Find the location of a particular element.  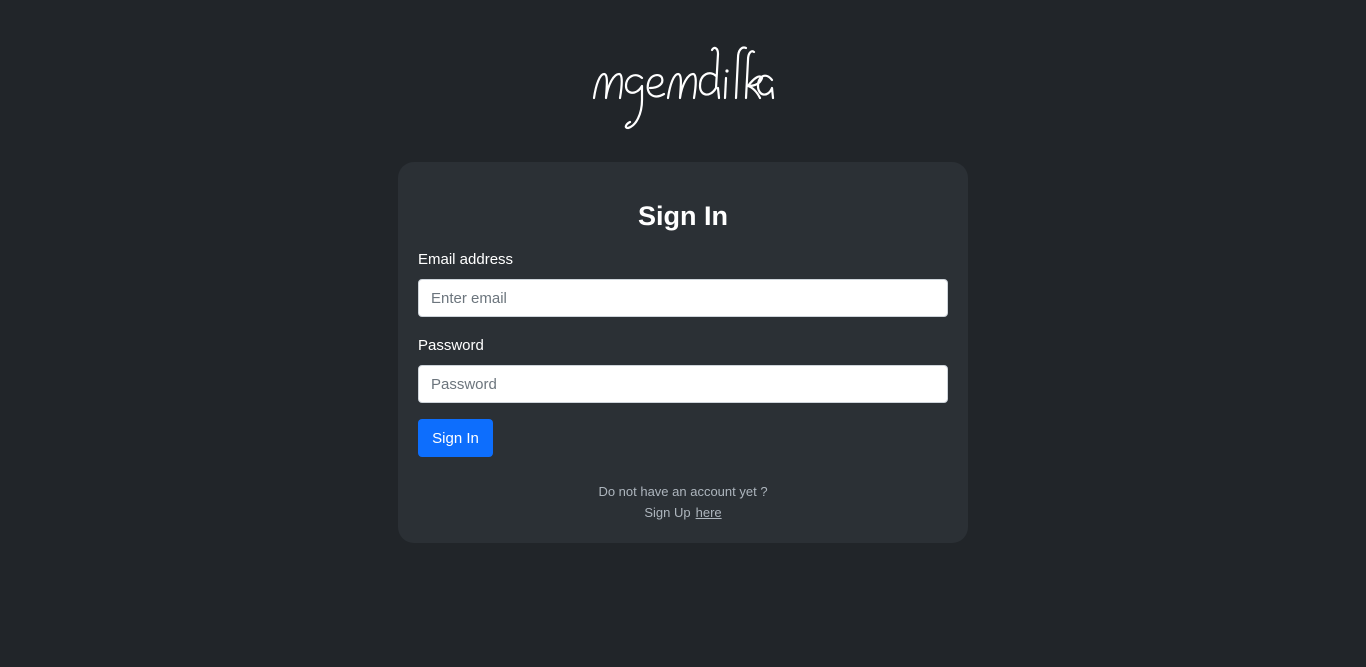

logo-script-graphic is located at coordinates (683, 88).